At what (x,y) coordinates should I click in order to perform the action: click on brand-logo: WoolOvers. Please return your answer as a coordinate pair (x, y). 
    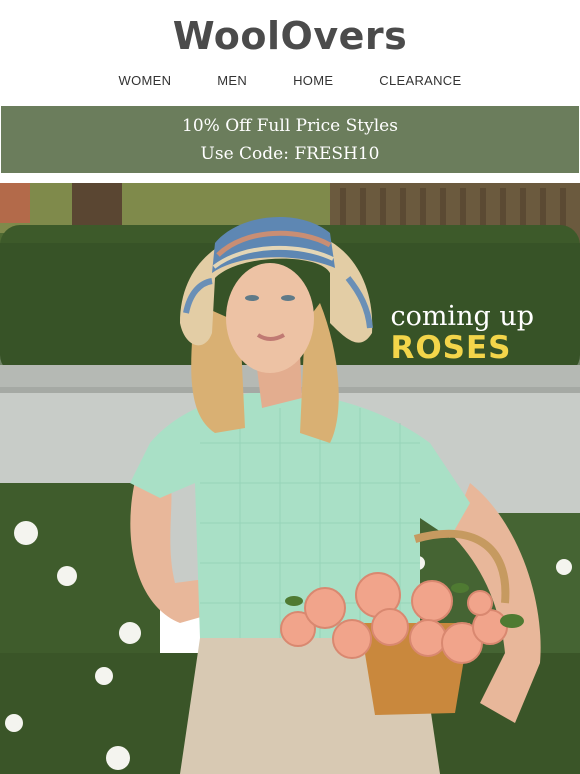
    Looking at the image, I should click on (290, 36).